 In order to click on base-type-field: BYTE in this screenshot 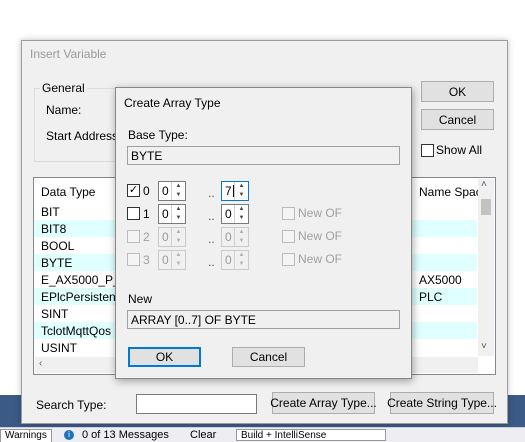, I will do `click(263, 155)`.